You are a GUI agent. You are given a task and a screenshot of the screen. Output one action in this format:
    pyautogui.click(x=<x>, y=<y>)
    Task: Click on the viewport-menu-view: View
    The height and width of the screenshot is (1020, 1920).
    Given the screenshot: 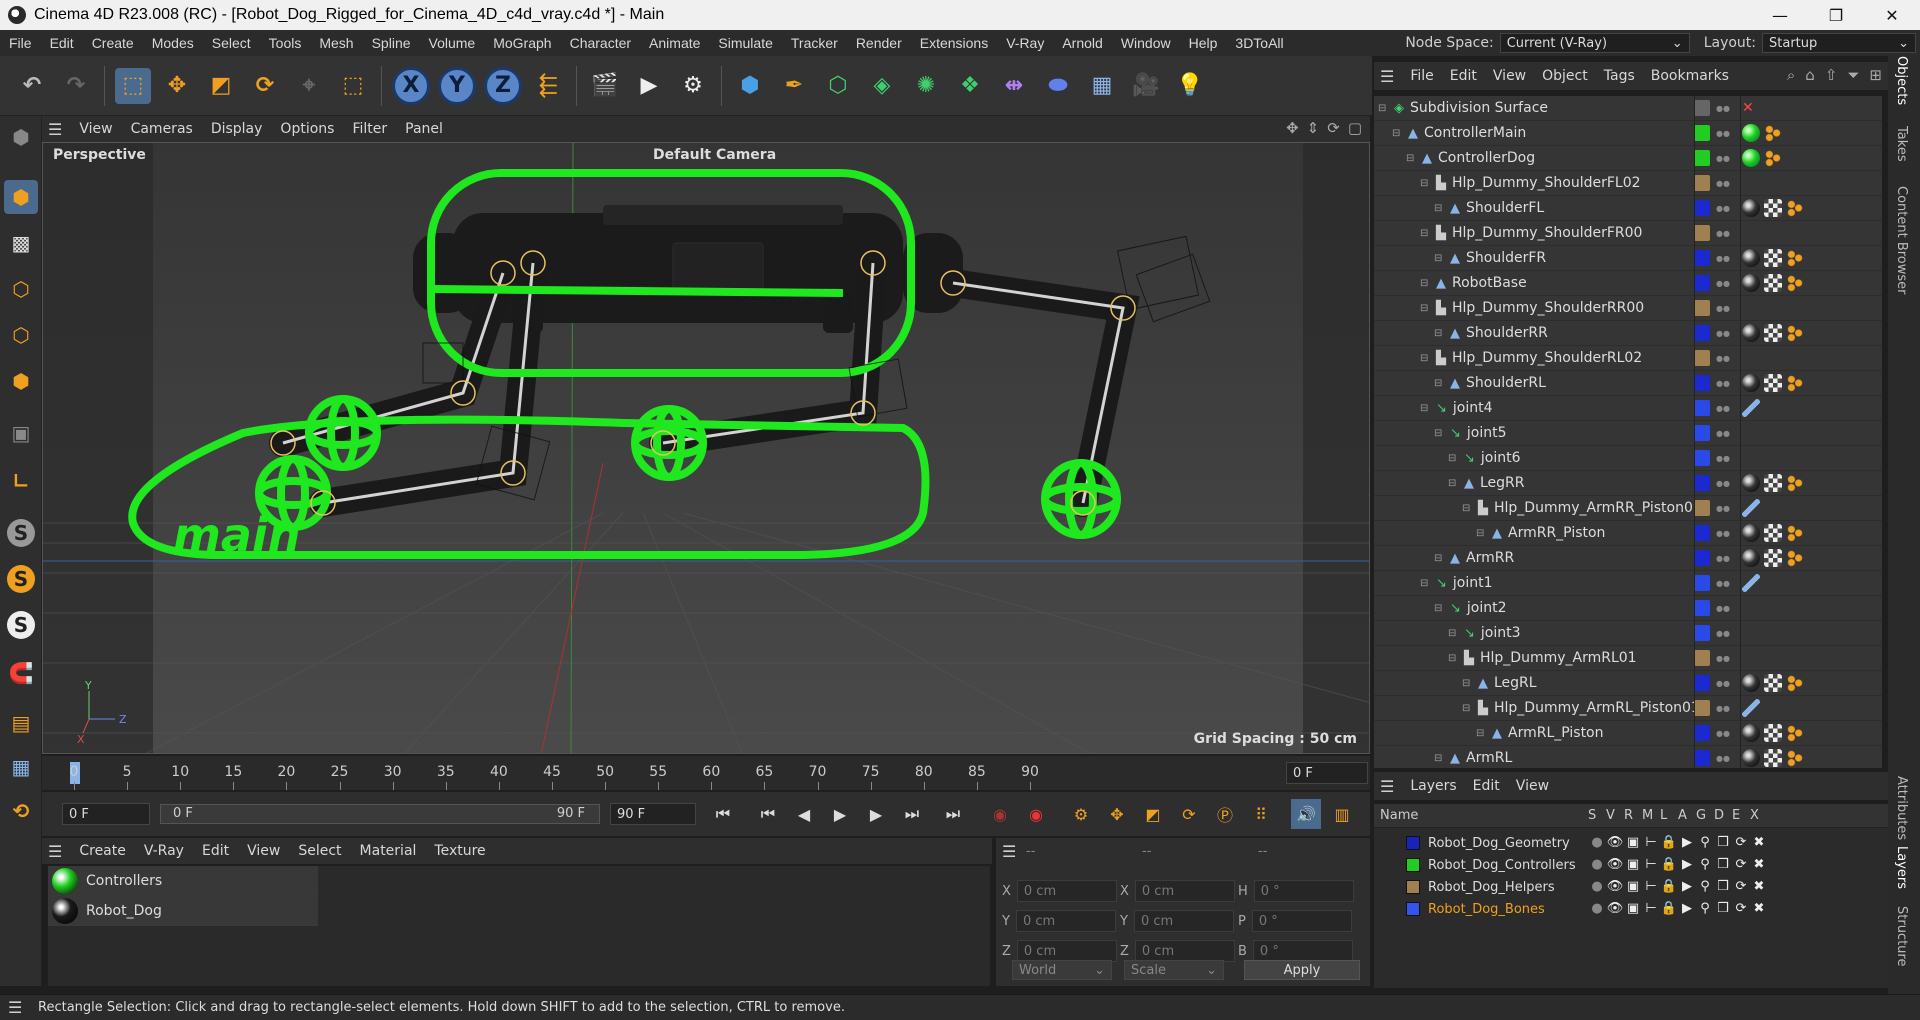 What is the action you would take?
    pyautogui.click(x=95, y=129)
    